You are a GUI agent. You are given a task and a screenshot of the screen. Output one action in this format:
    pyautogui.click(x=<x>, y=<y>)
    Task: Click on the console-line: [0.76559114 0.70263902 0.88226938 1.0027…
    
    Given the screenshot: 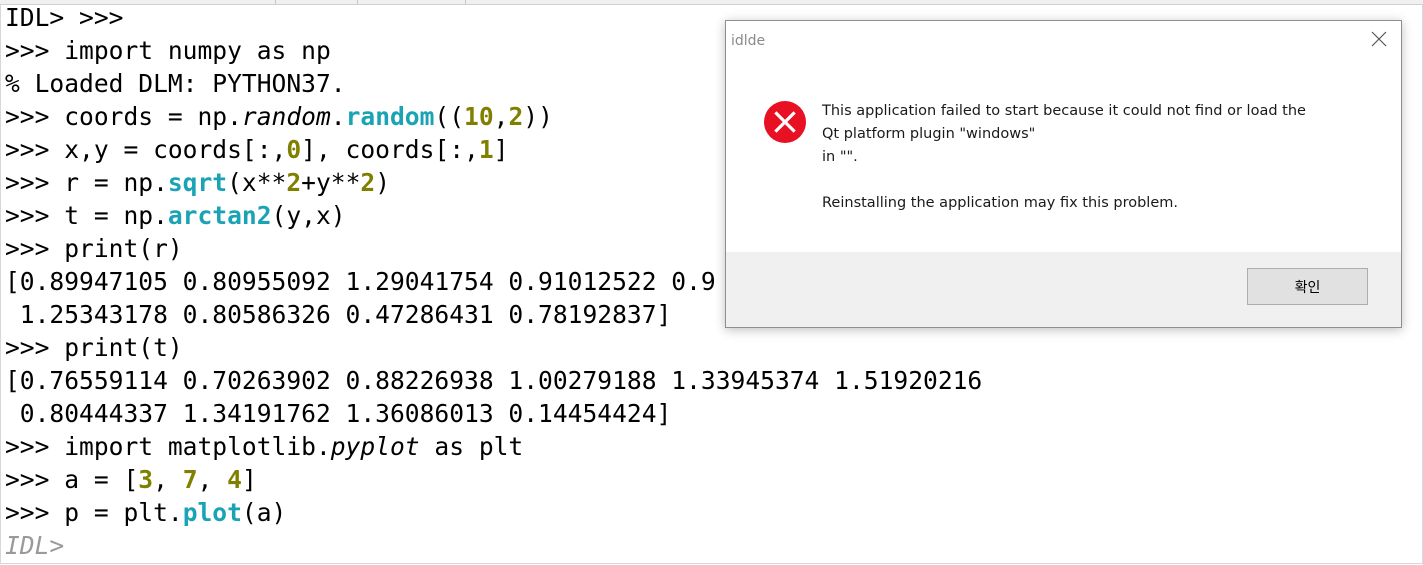 What is the action you would take?
    pyautogui.click(x=493, y=380)
    